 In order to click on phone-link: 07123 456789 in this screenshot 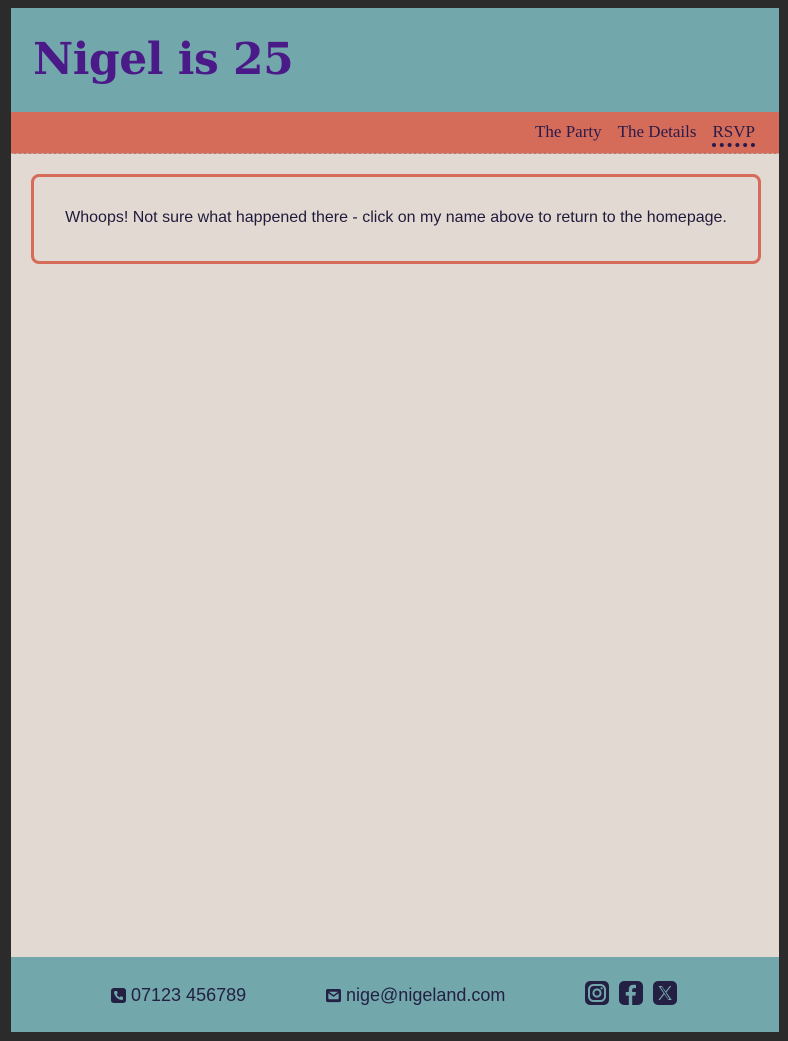, I will do `click(178, 995)`.